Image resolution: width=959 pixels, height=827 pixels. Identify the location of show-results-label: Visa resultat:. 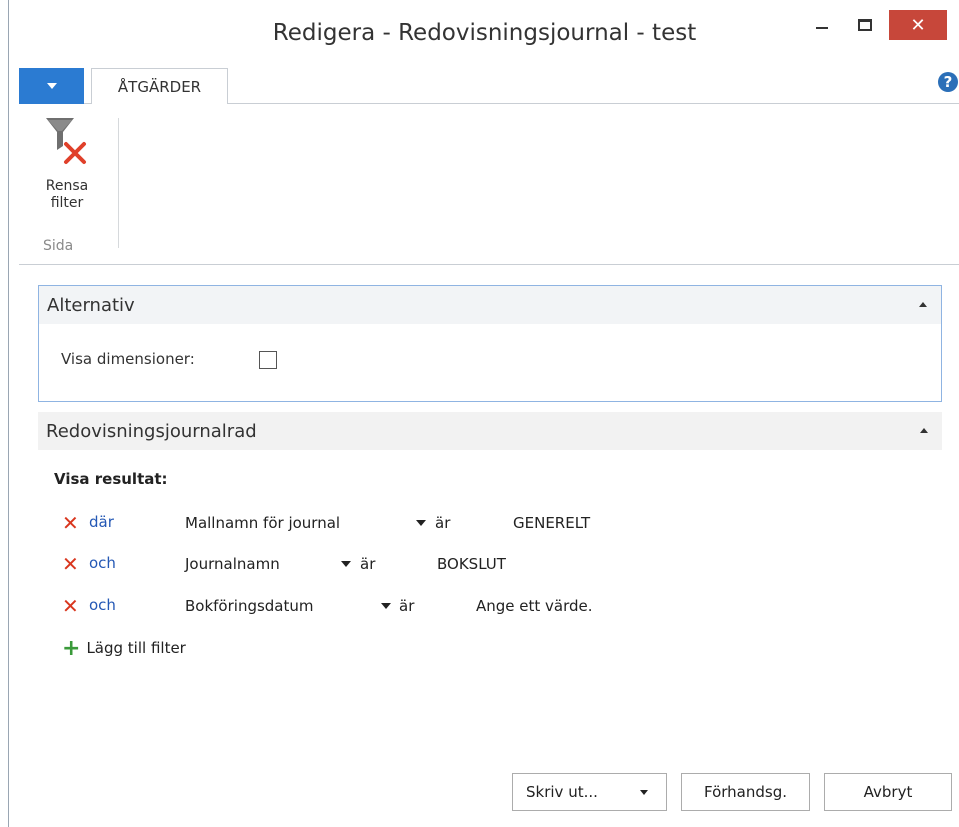
(111, 479).